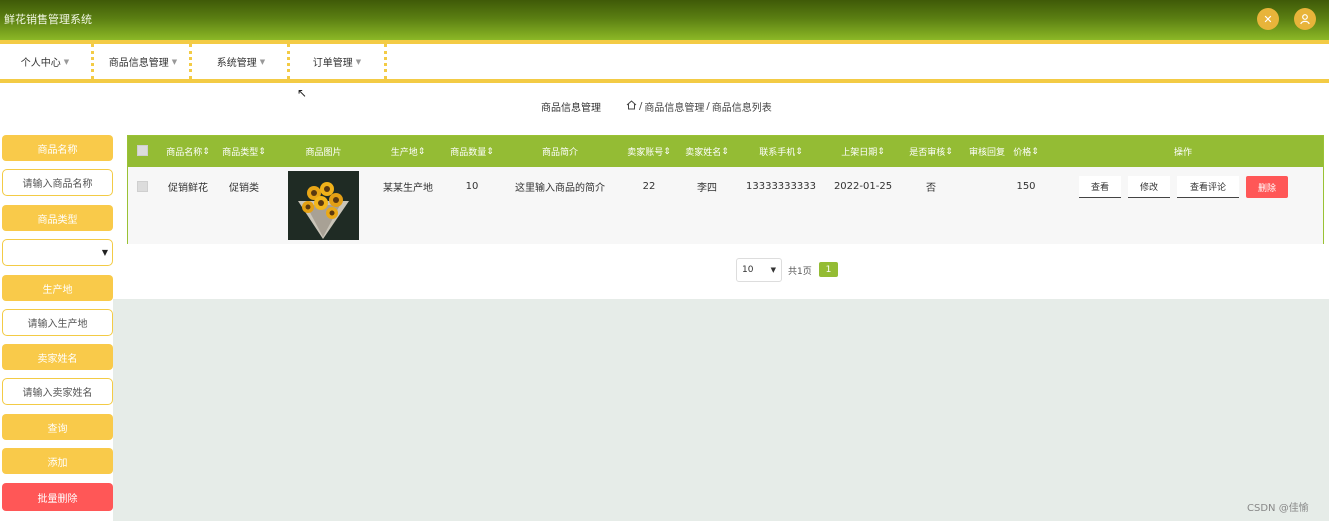 The width and height of the screenshot is (1329, 521). What do you see at coordinates (323, 153) in the screenshot?
I see `header-product-image: 商品图片` at bounding box center [323, 153].